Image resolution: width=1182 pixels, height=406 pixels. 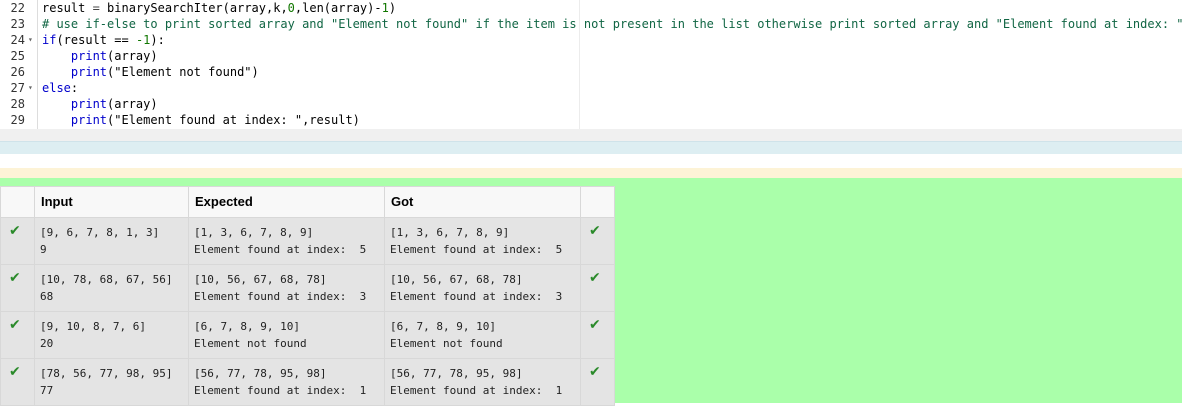 I want to click on code-token: ):, so click(x=157, y=40).